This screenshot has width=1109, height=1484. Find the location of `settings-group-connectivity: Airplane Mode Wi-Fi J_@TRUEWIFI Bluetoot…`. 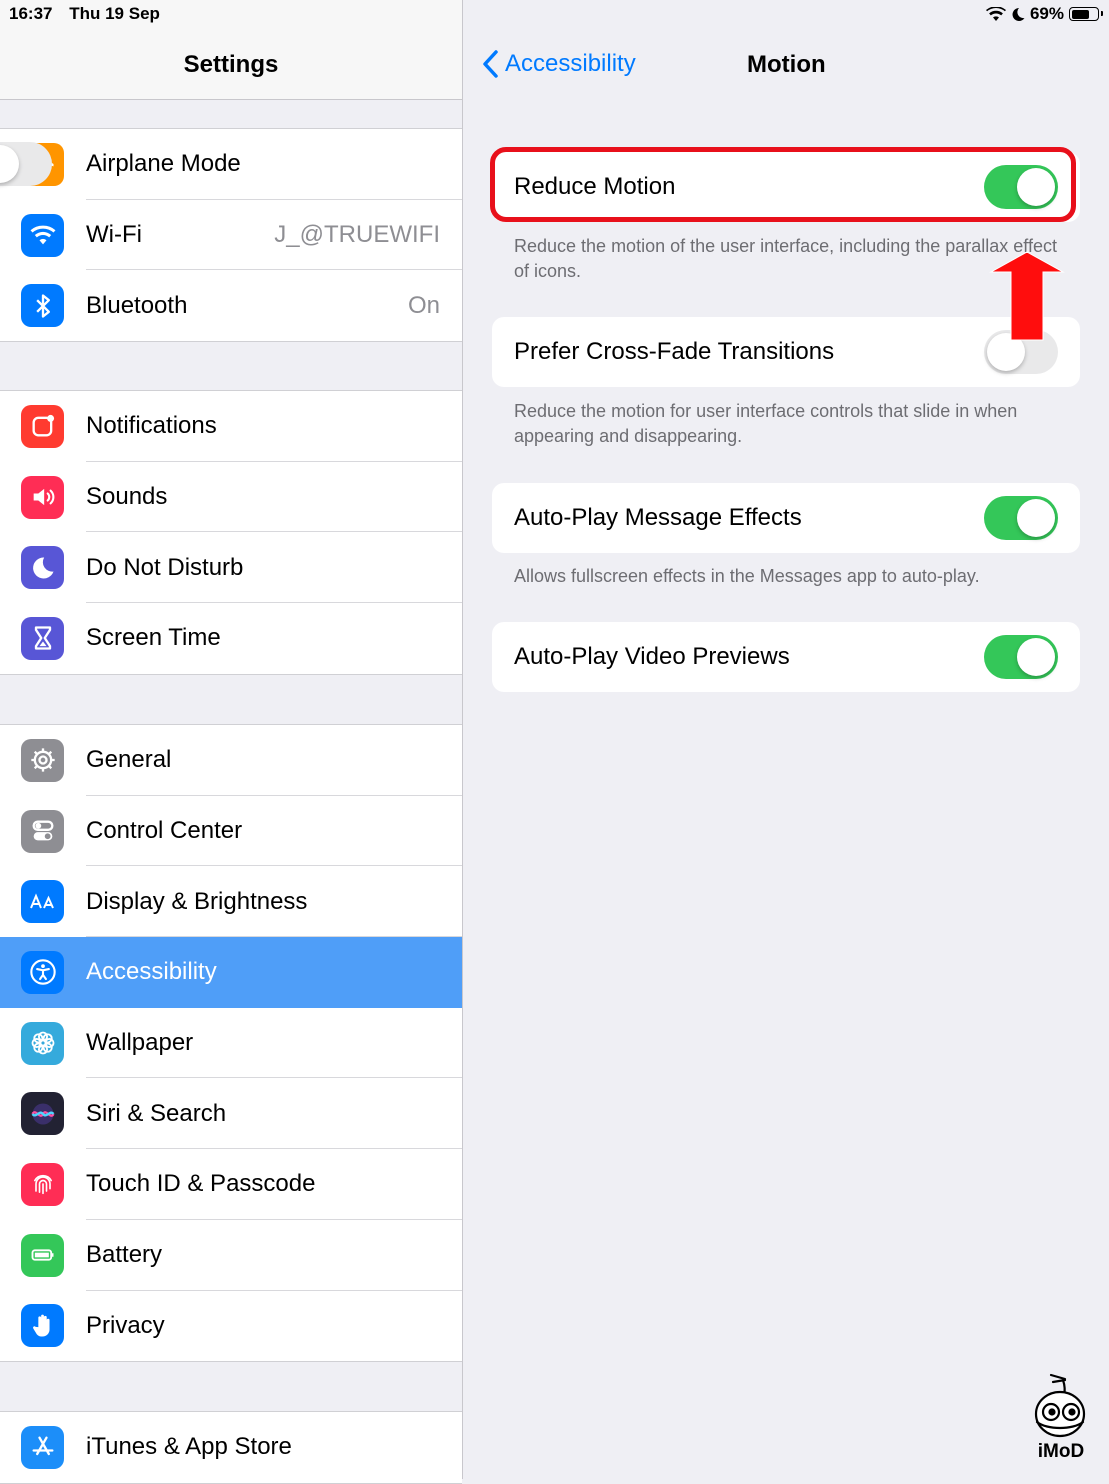

settings-group-connectivity: Airplane Mode Wi-Fi J_@TRUEWIFI Bluetoot… is located at coordinates (231, 235).